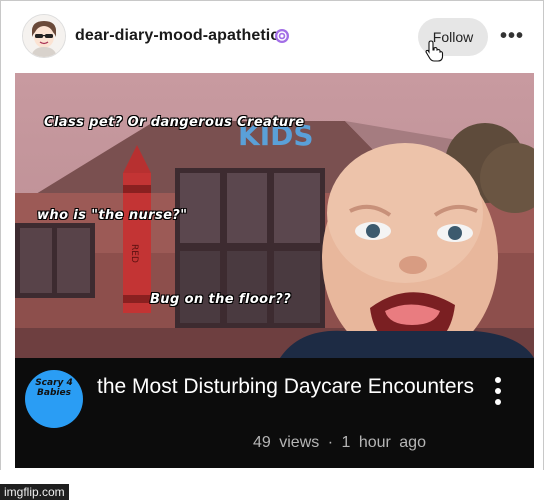 Image resolution: width=544 pixels, height=500 pixels. I want to click on overlay-line-1: Class pet? Or dangerous Creature, so click(174, 122).